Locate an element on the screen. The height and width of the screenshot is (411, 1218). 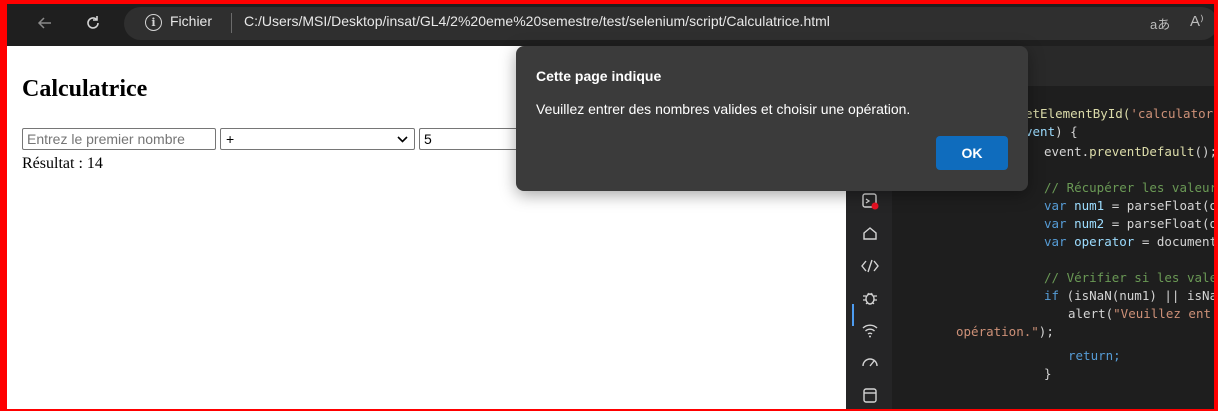
refresh-icon is located at coordinates (93, 23).